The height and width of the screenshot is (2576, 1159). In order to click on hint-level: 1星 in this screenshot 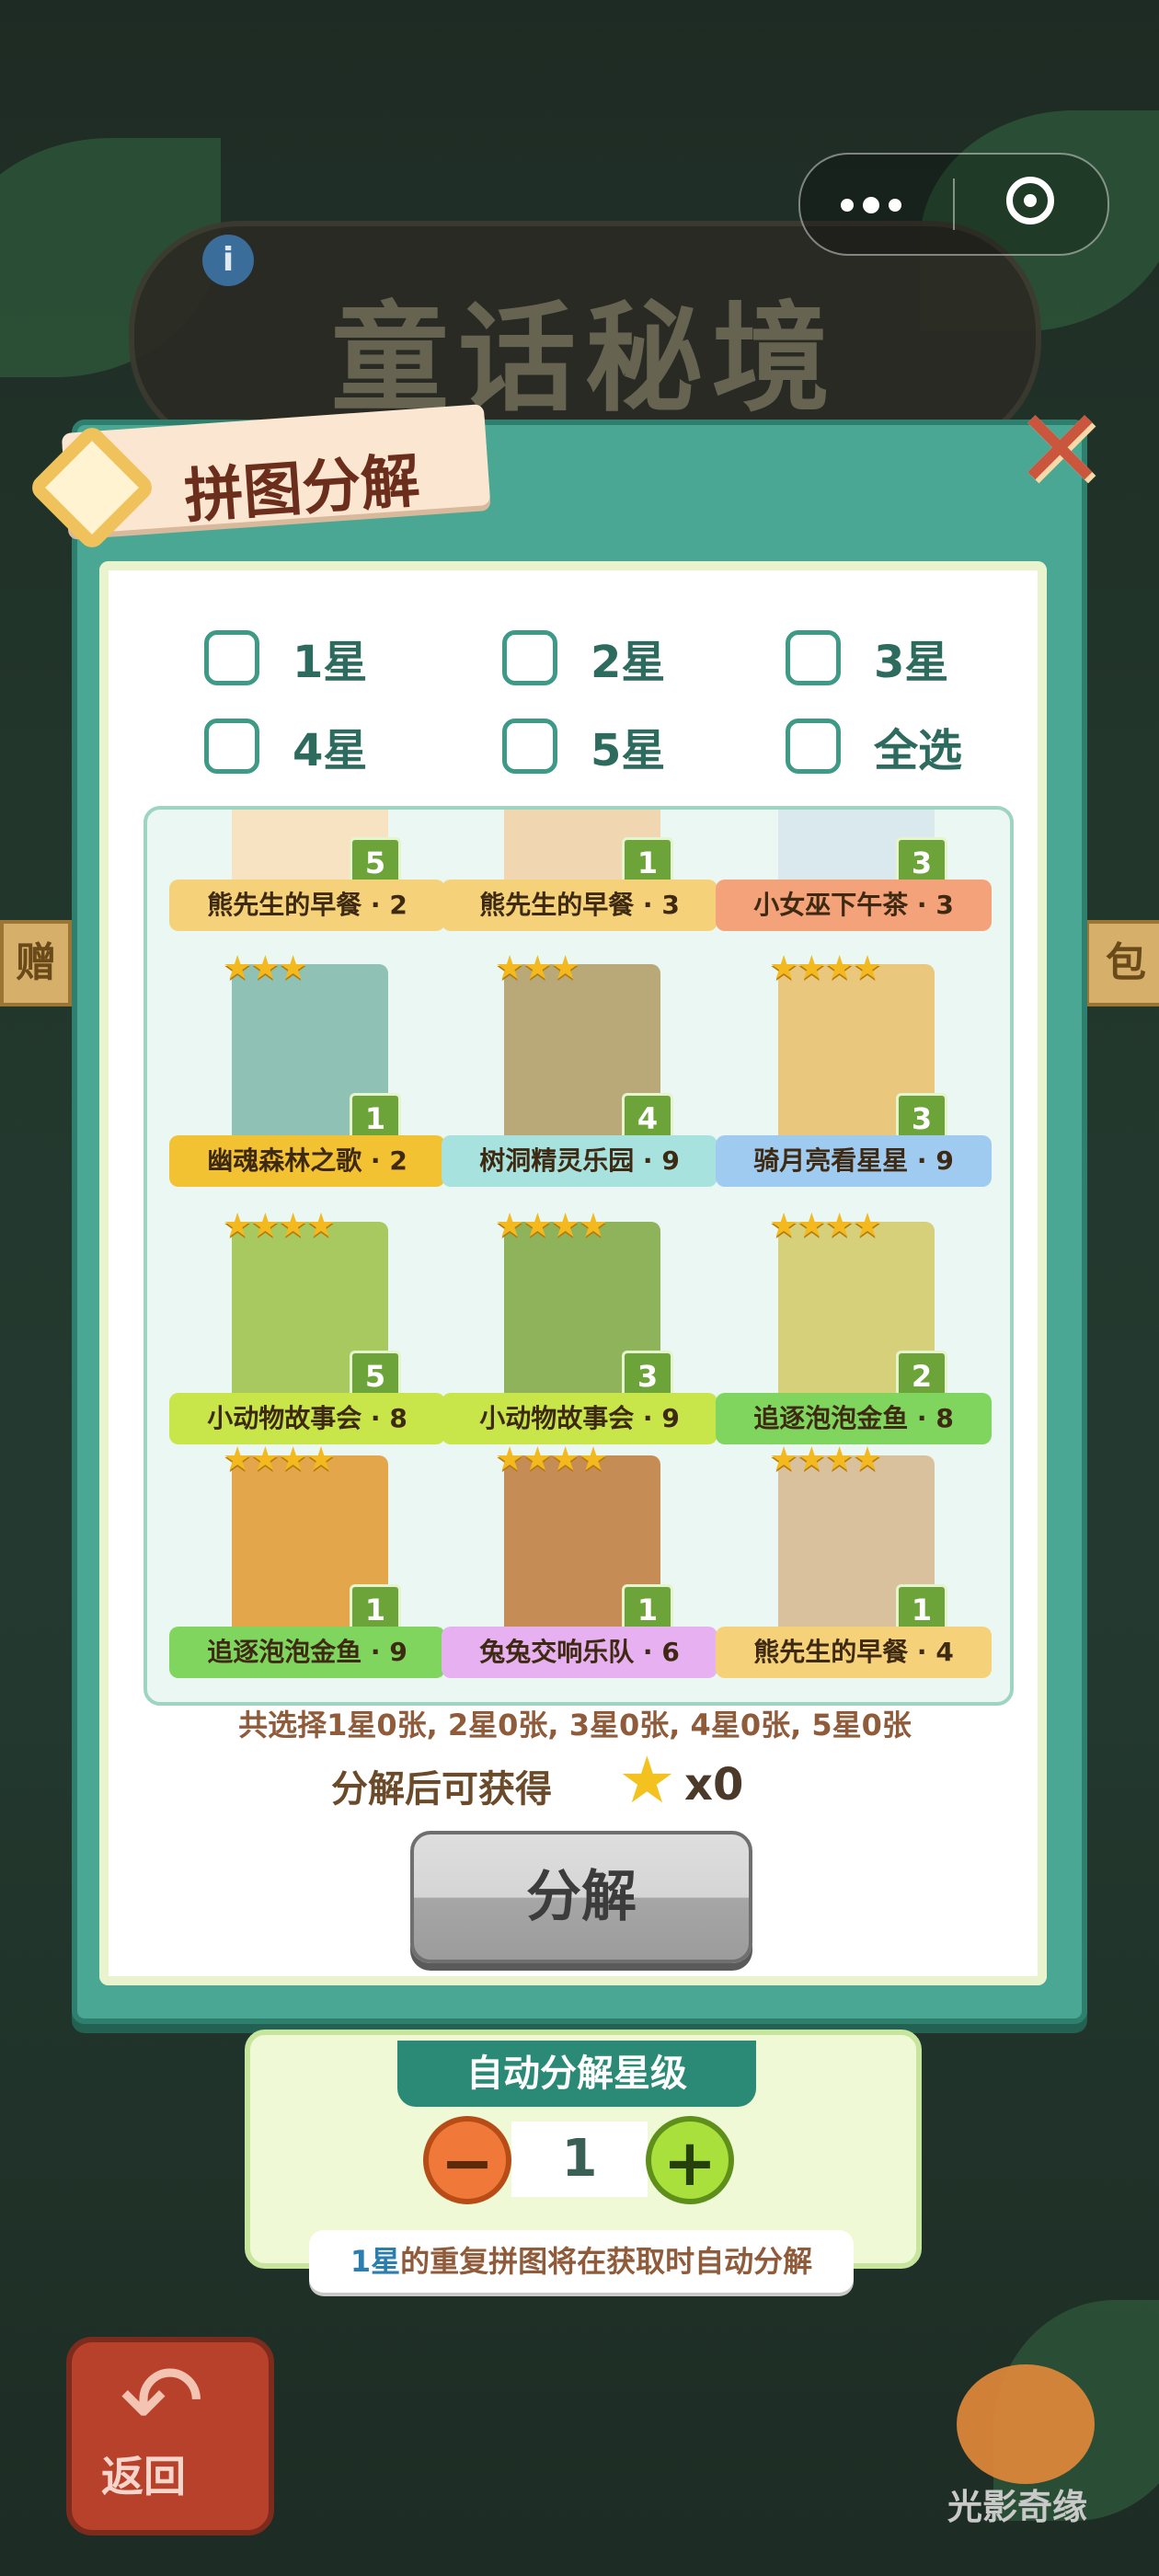, I will do `click(375, 2261)`.